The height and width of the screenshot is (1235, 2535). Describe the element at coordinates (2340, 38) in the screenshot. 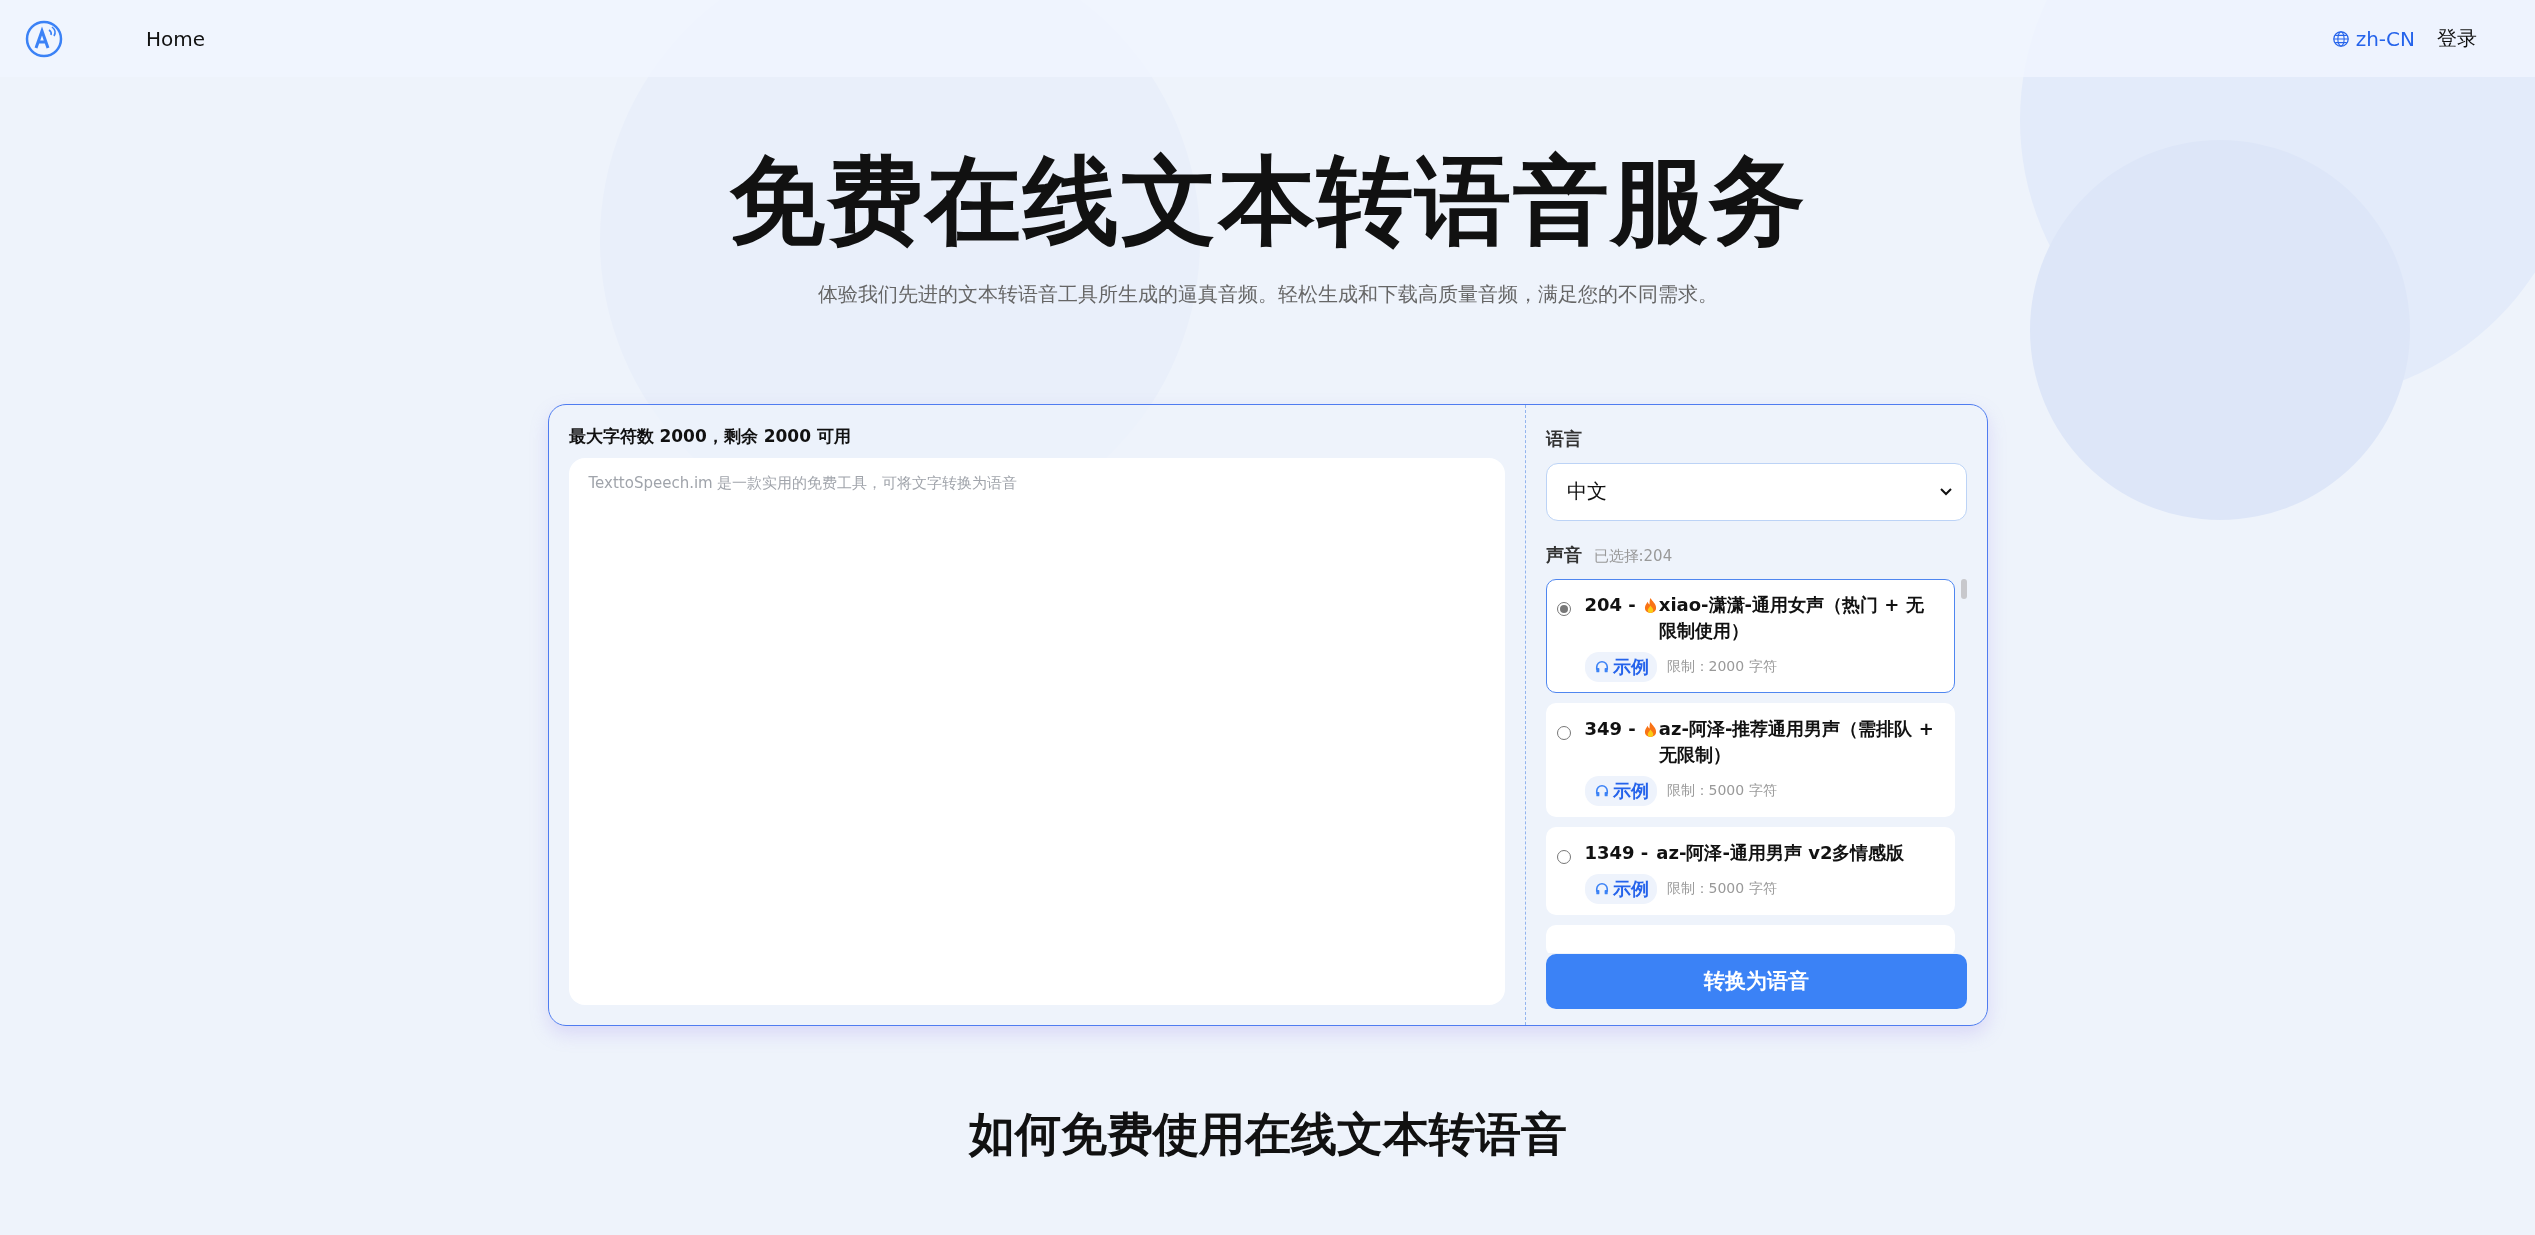

I see `globe-icon` at that location.